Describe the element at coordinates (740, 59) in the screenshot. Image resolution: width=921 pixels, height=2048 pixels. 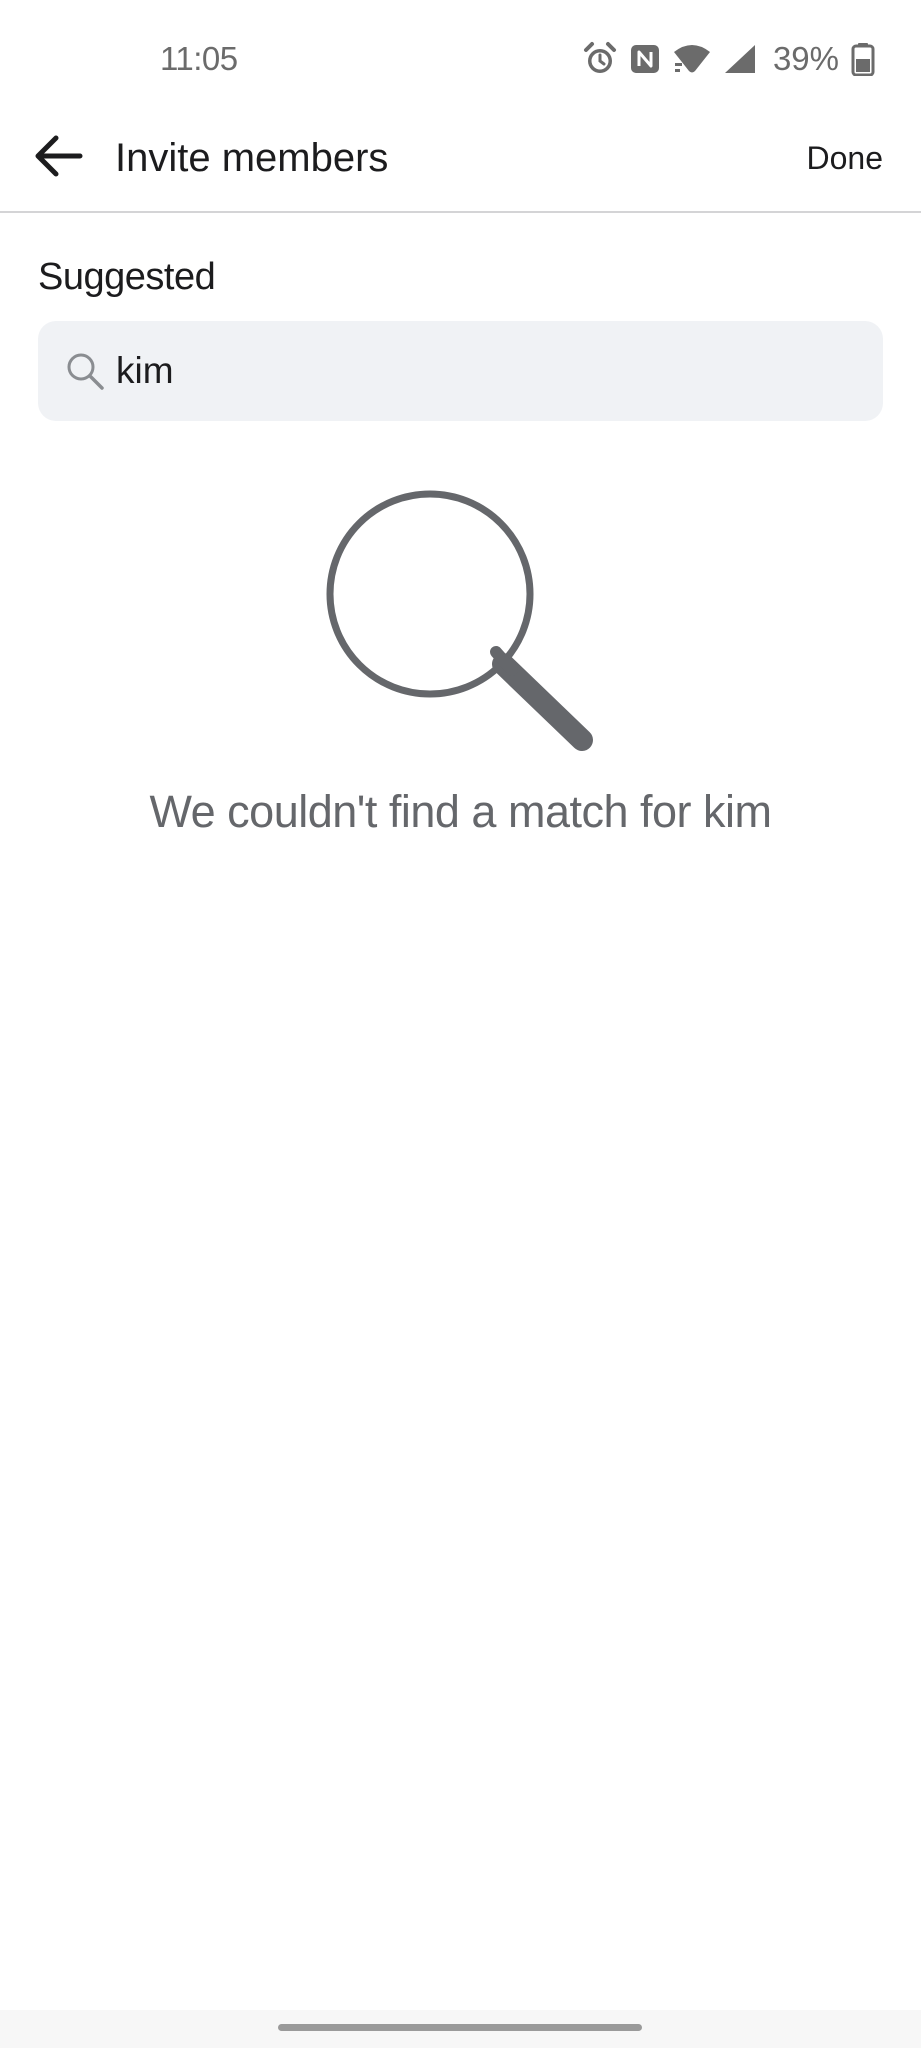
I see `cell-signal-icon` at that location.